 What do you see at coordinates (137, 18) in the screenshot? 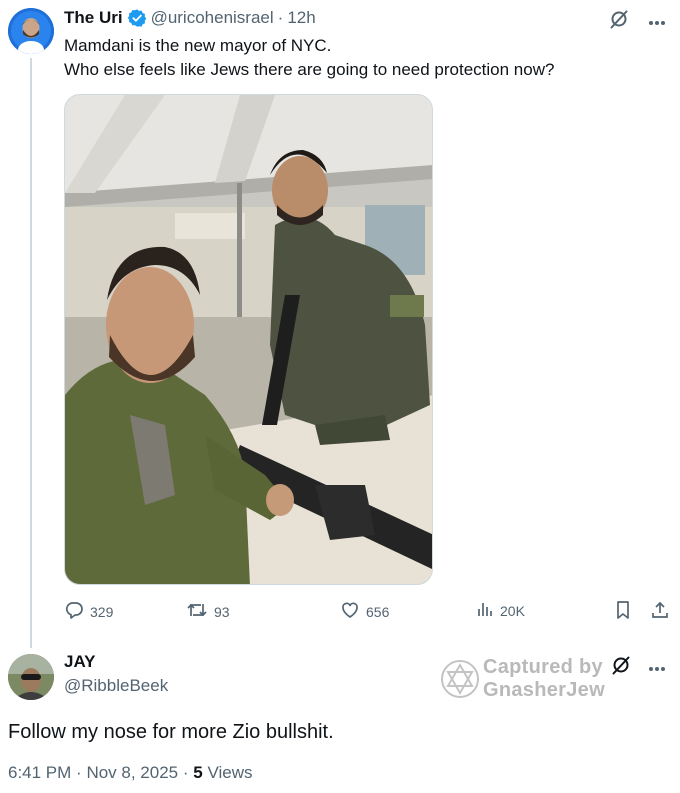
I see `verified-badge-icon` at bounding box center [137, 18].